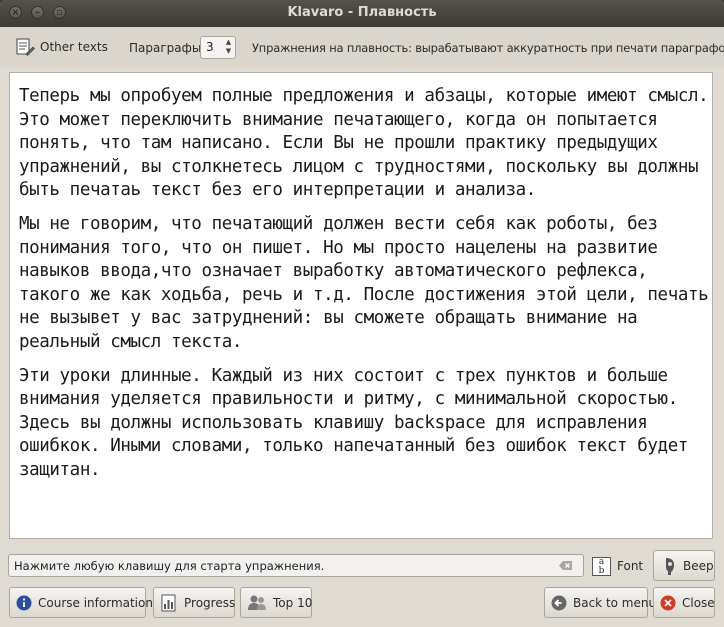 This screenshot has height=627, width=724. What do you see at coordinates (293, 602) in the screenshot?
I see `top10-label: Top 10` at bounding box center [293, 602].